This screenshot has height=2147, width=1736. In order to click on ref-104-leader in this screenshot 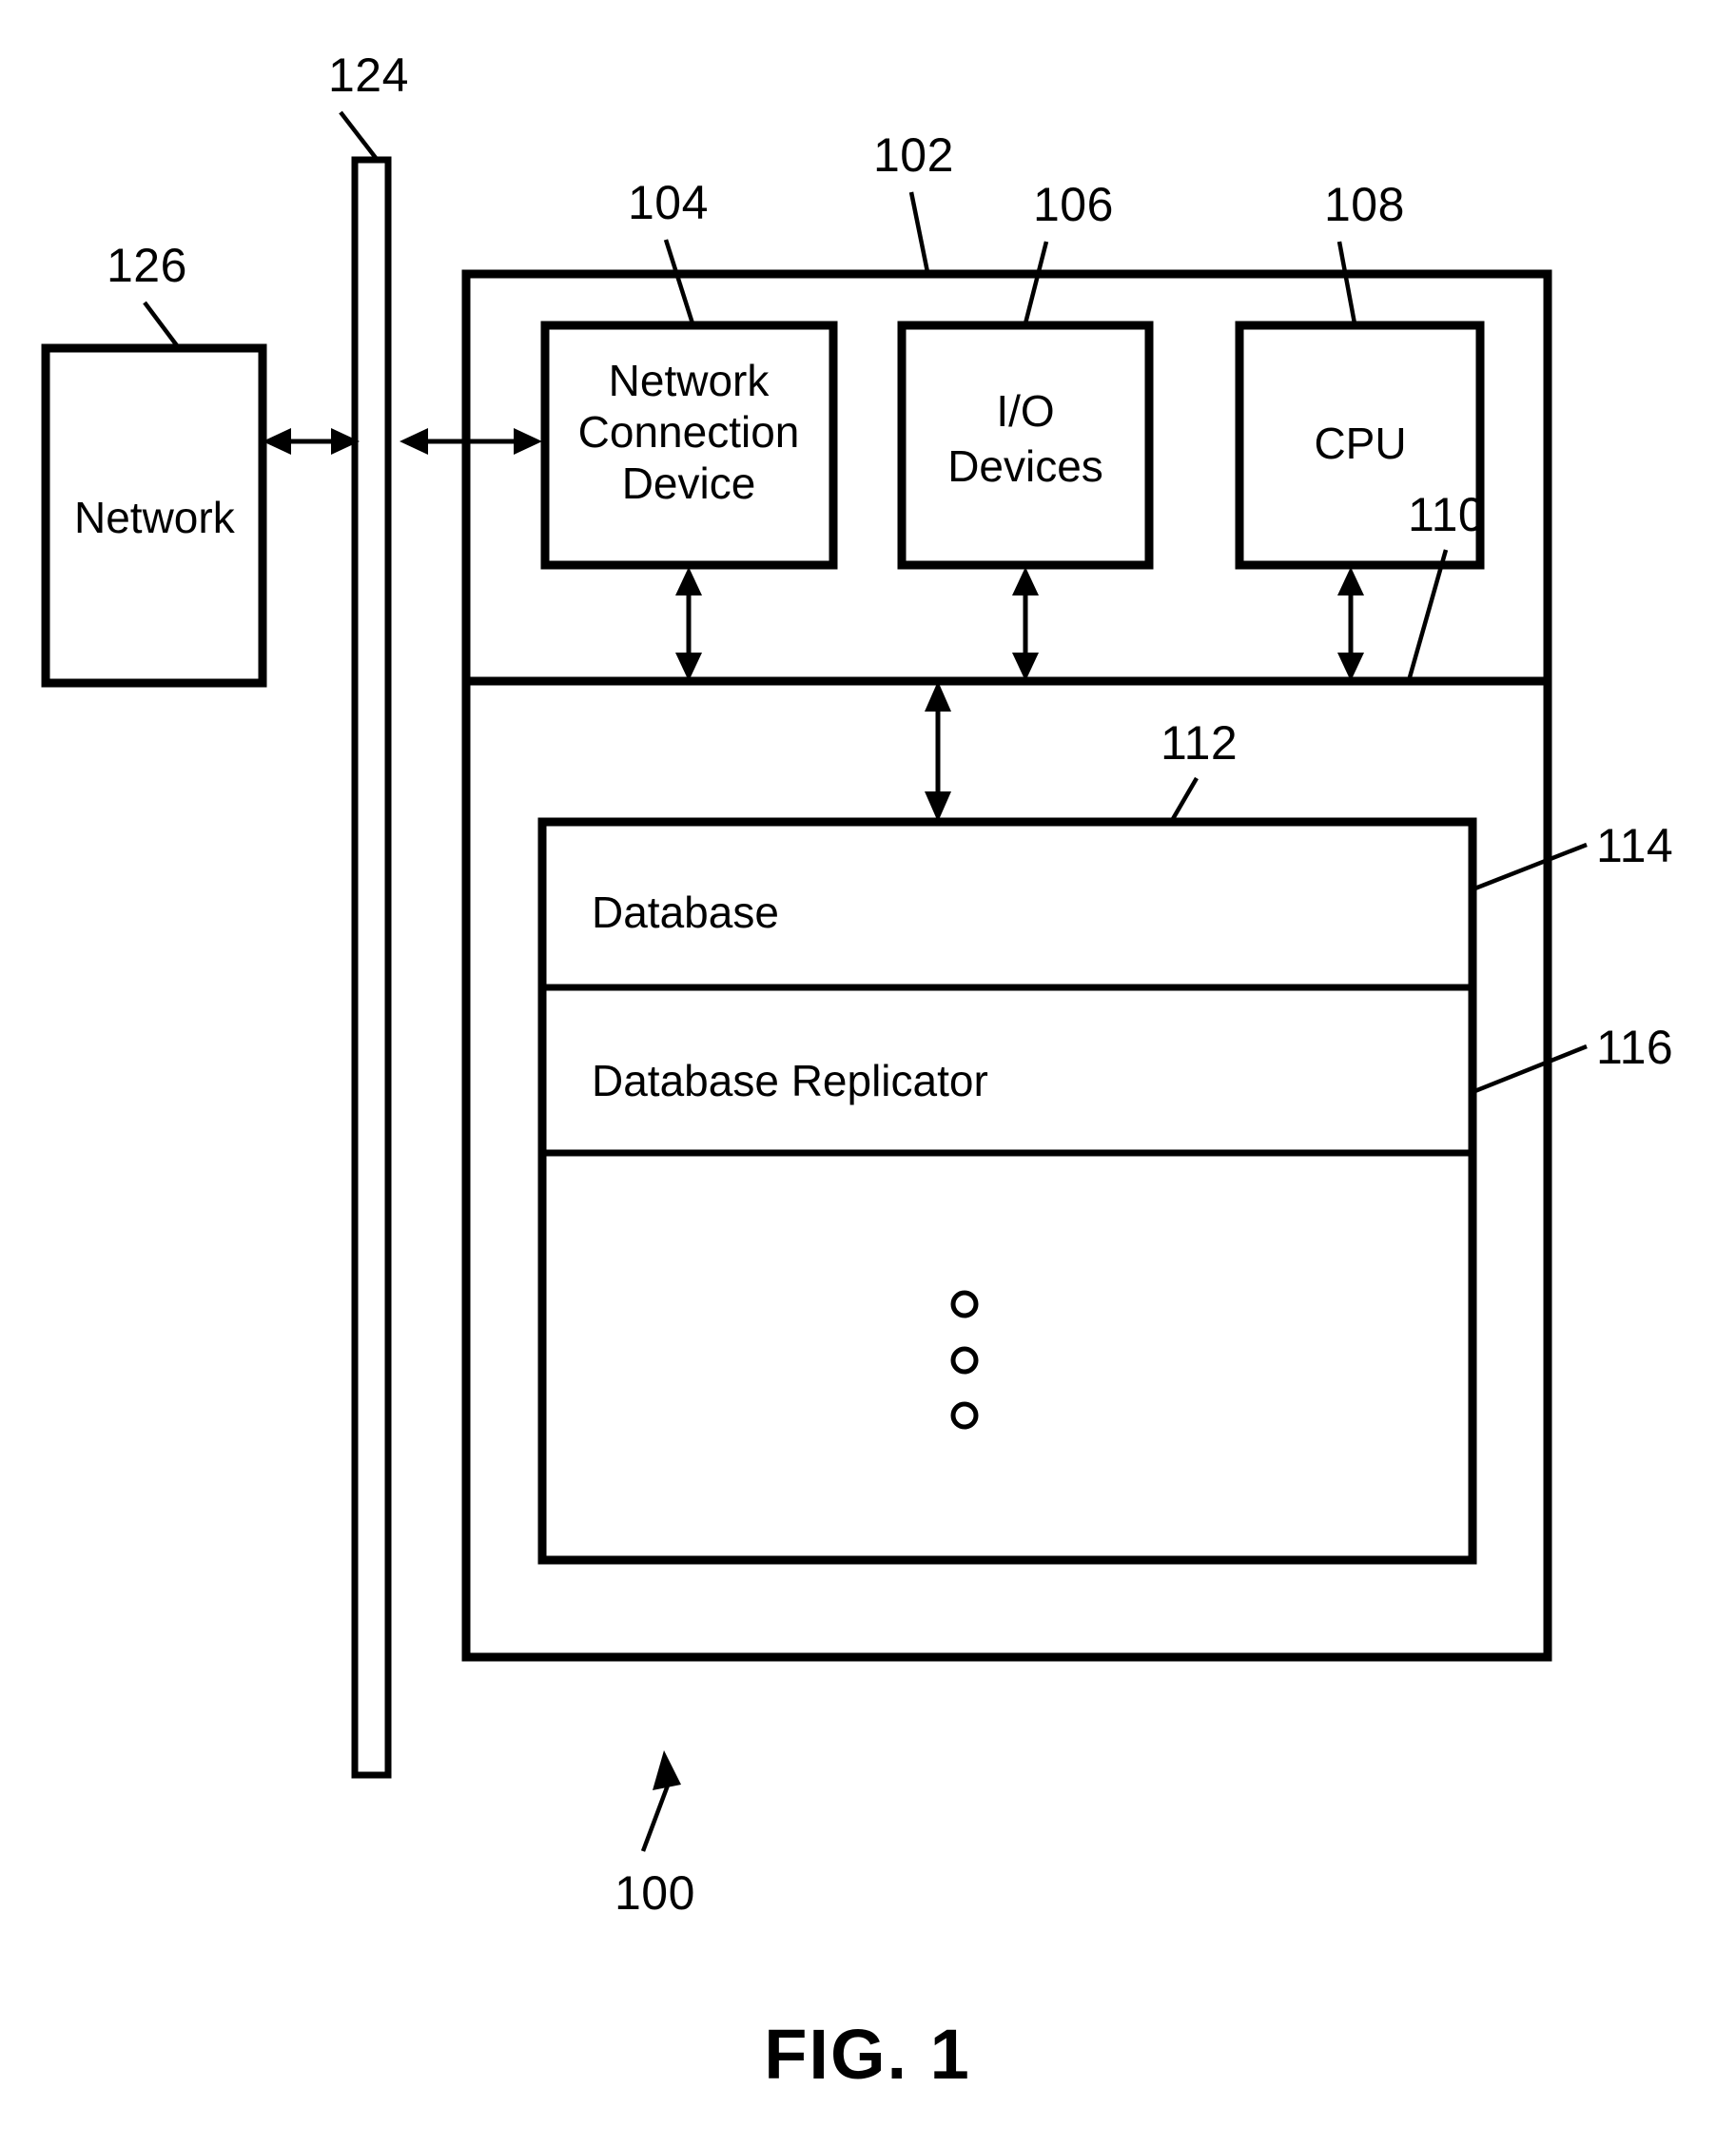, I will do `click(679, 281)`.